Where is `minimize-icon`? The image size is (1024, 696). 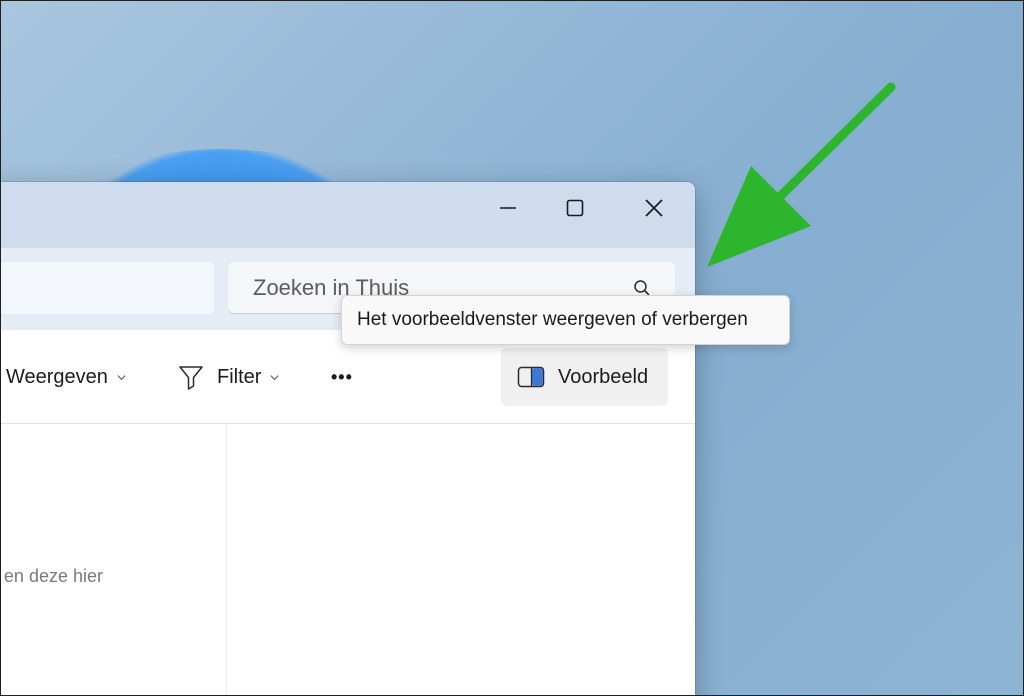
minimize-icon is located at coordinates (508, 208).